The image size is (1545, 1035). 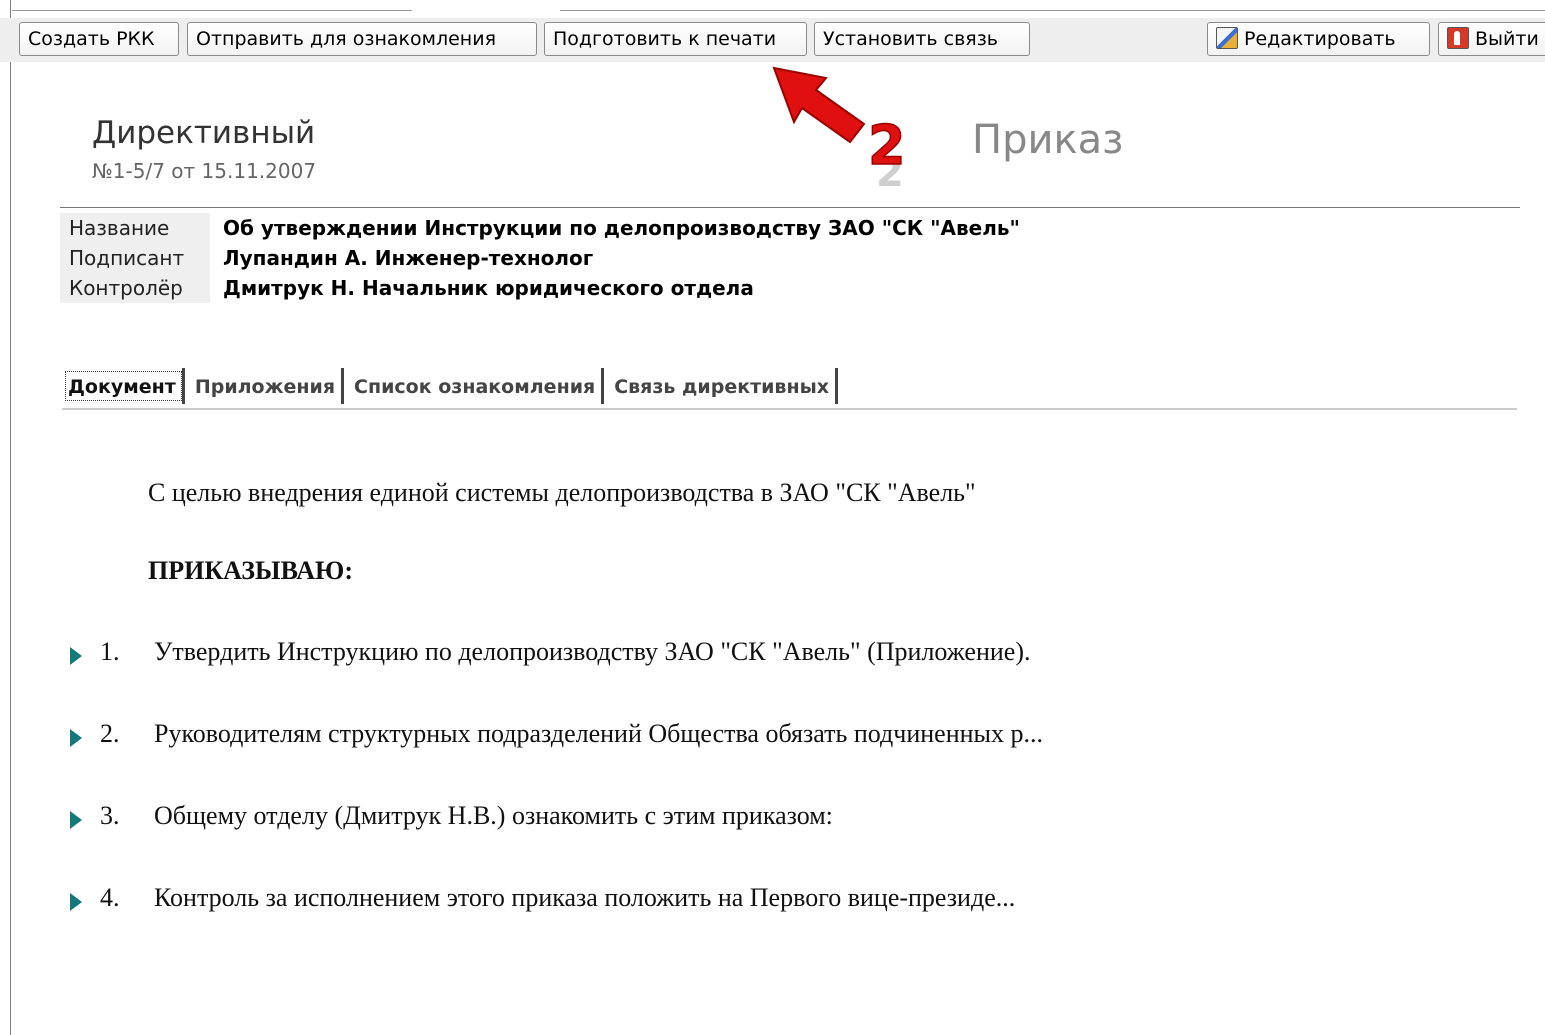 What do you see at coordinates (10, 517) in the screenshot?
I see `window-left-border` at bounding box center [10, 517].